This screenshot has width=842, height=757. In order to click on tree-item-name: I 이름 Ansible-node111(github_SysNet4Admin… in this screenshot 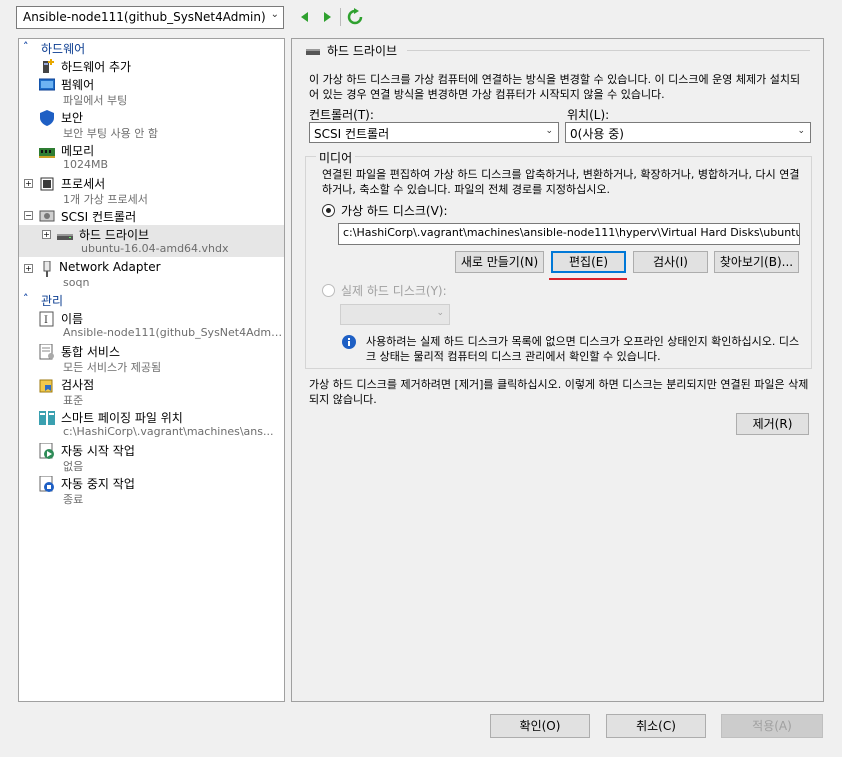, I will do `click(151, 325)`.